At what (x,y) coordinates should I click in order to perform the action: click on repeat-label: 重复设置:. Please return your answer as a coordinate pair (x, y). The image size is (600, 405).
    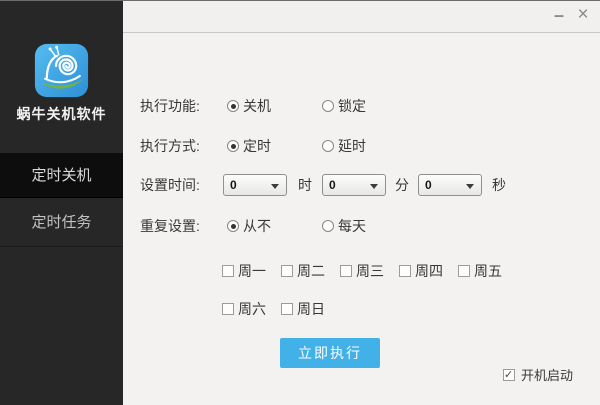
    Looking at the image, I should click on (170, 226).